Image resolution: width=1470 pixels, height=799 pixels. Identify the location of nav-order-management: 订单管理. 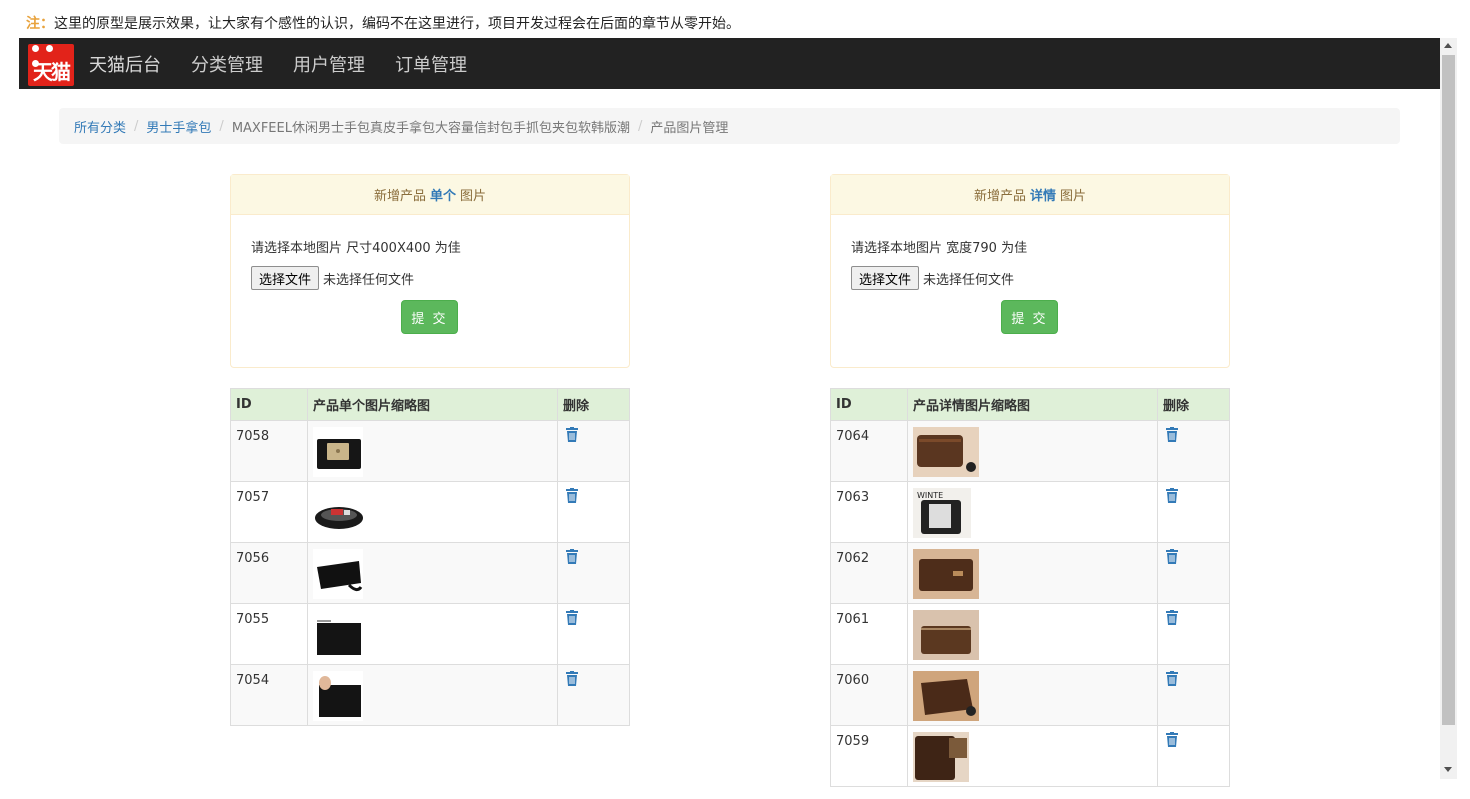
(431, 64).